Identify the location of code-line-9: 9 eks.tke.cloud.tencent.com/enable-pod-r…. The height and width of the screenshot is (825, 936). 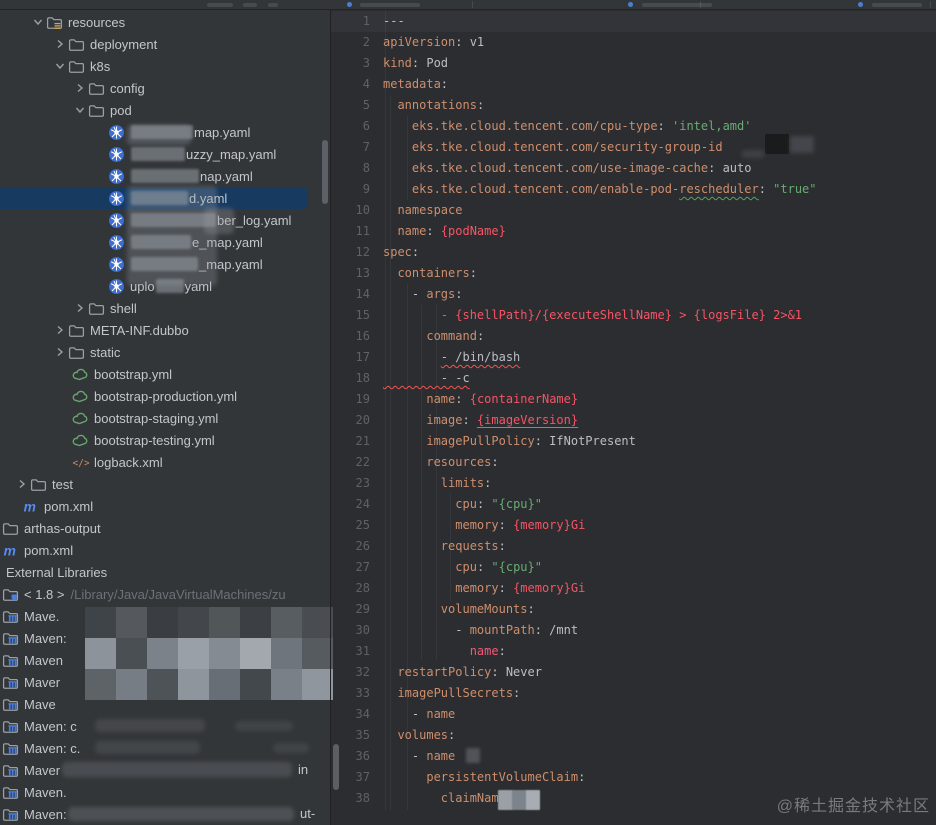
(633, 189).